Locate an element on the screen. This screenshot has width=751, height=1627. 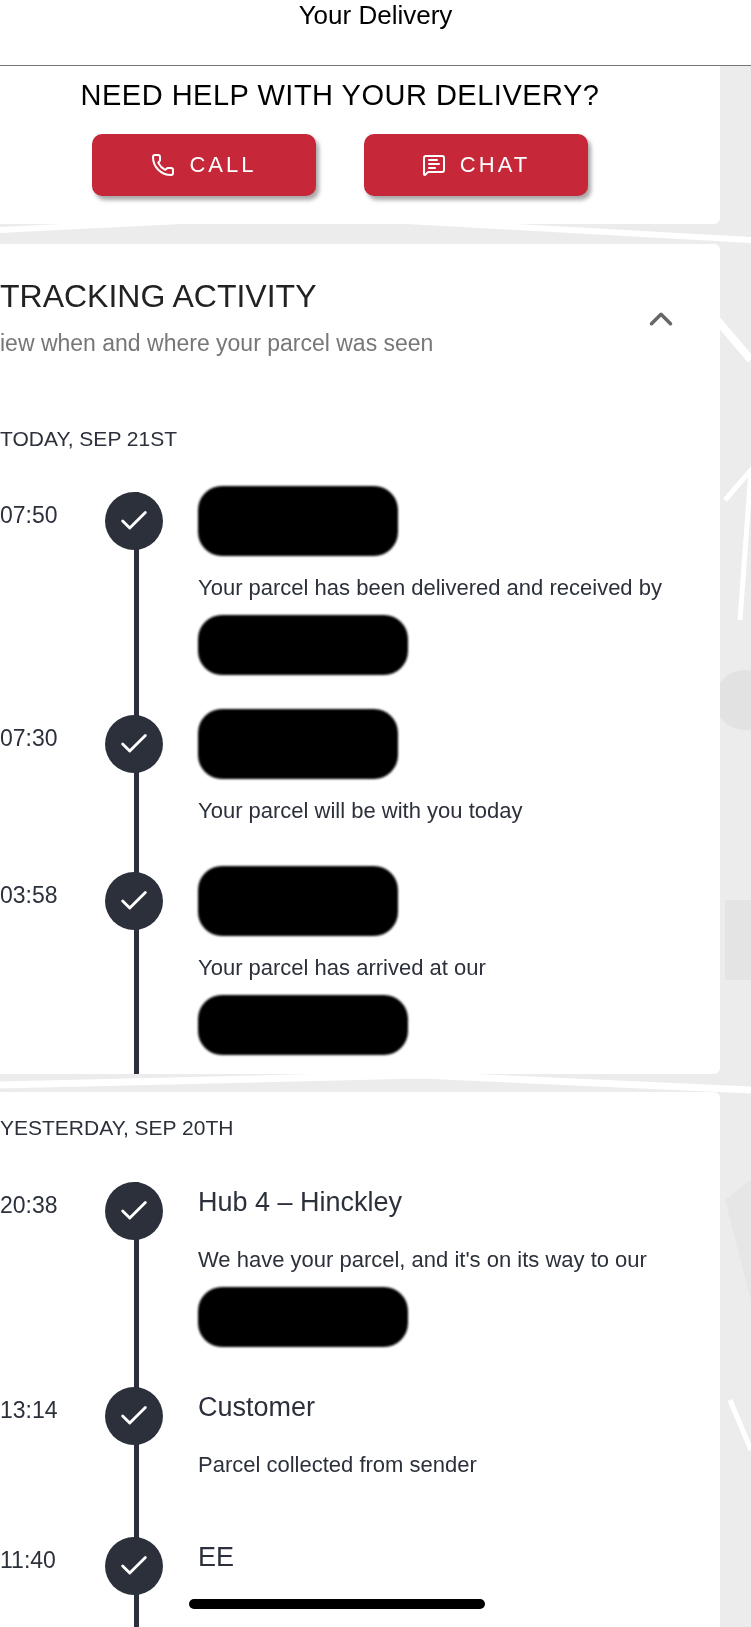
chat-icon is located at coordinates (433, 164).